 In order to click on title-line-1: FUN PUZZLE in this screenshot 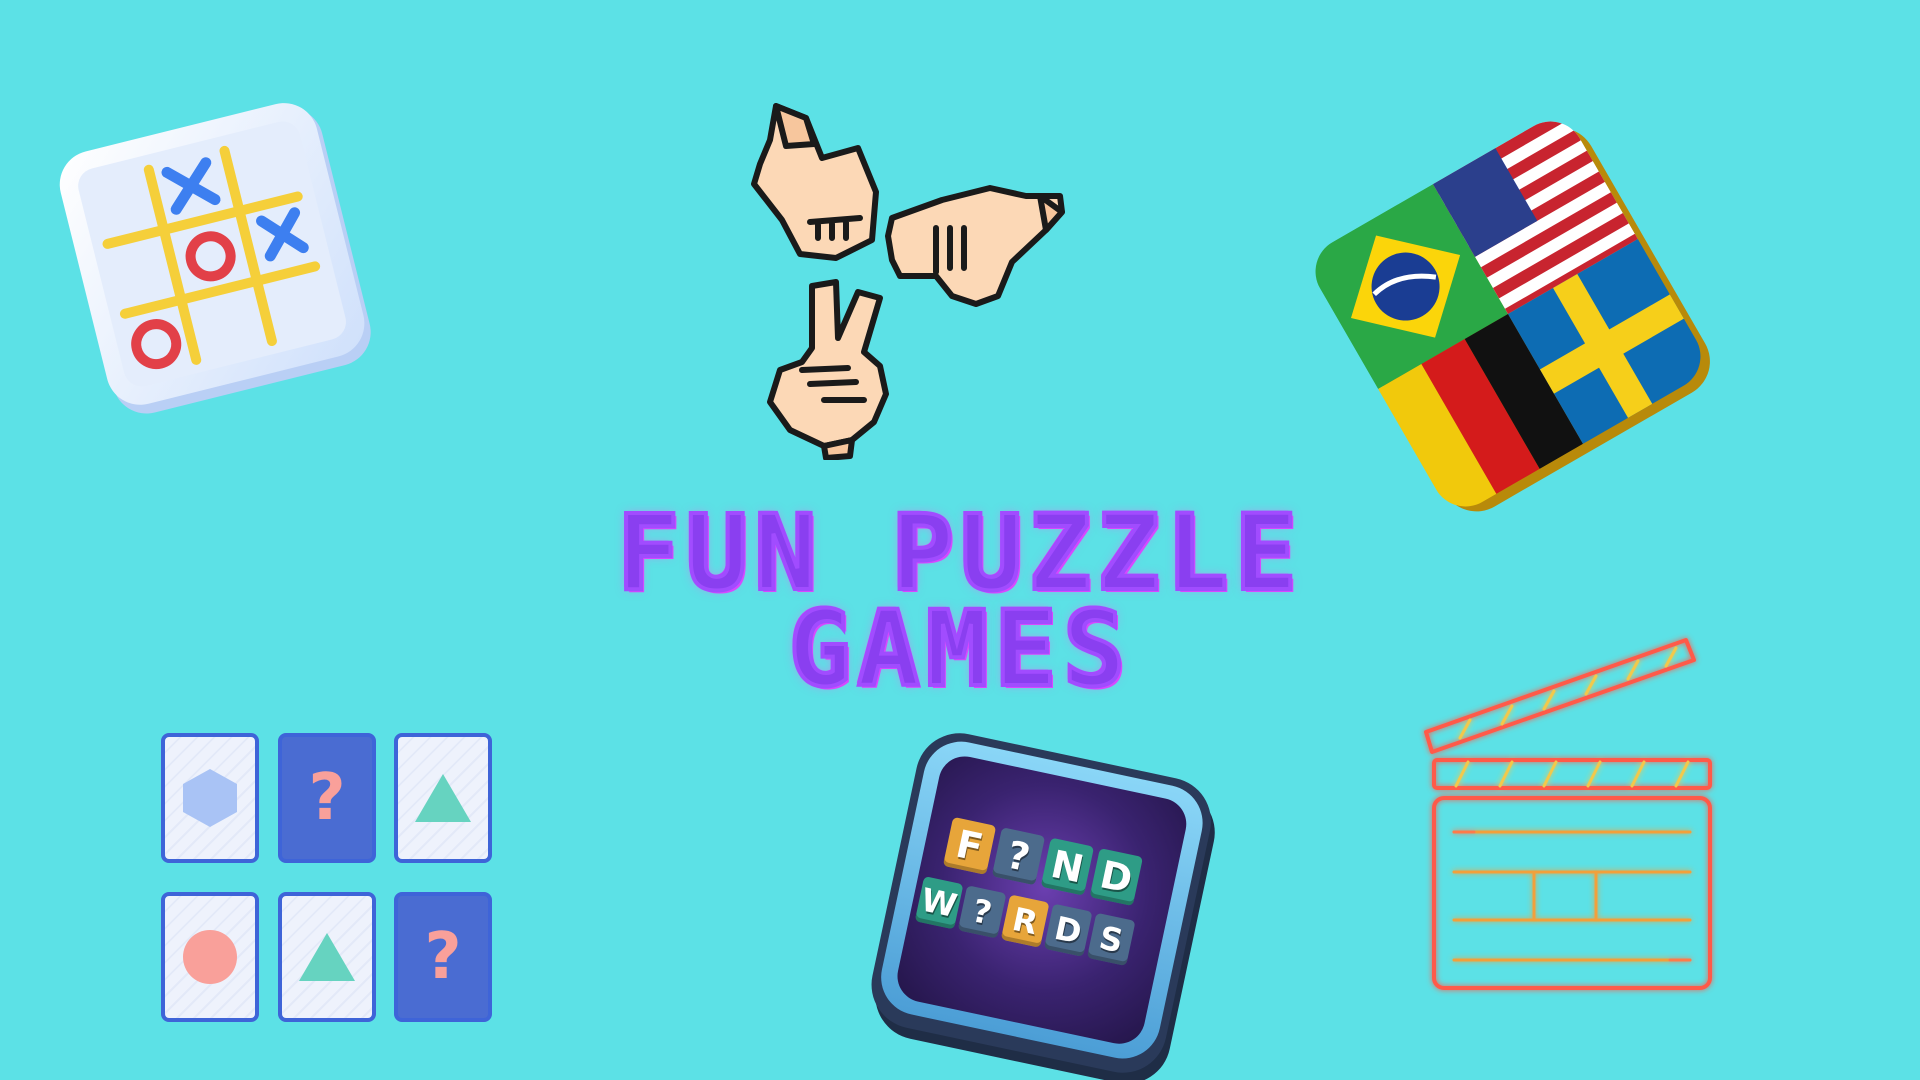, I will do `click(959, 553)`.